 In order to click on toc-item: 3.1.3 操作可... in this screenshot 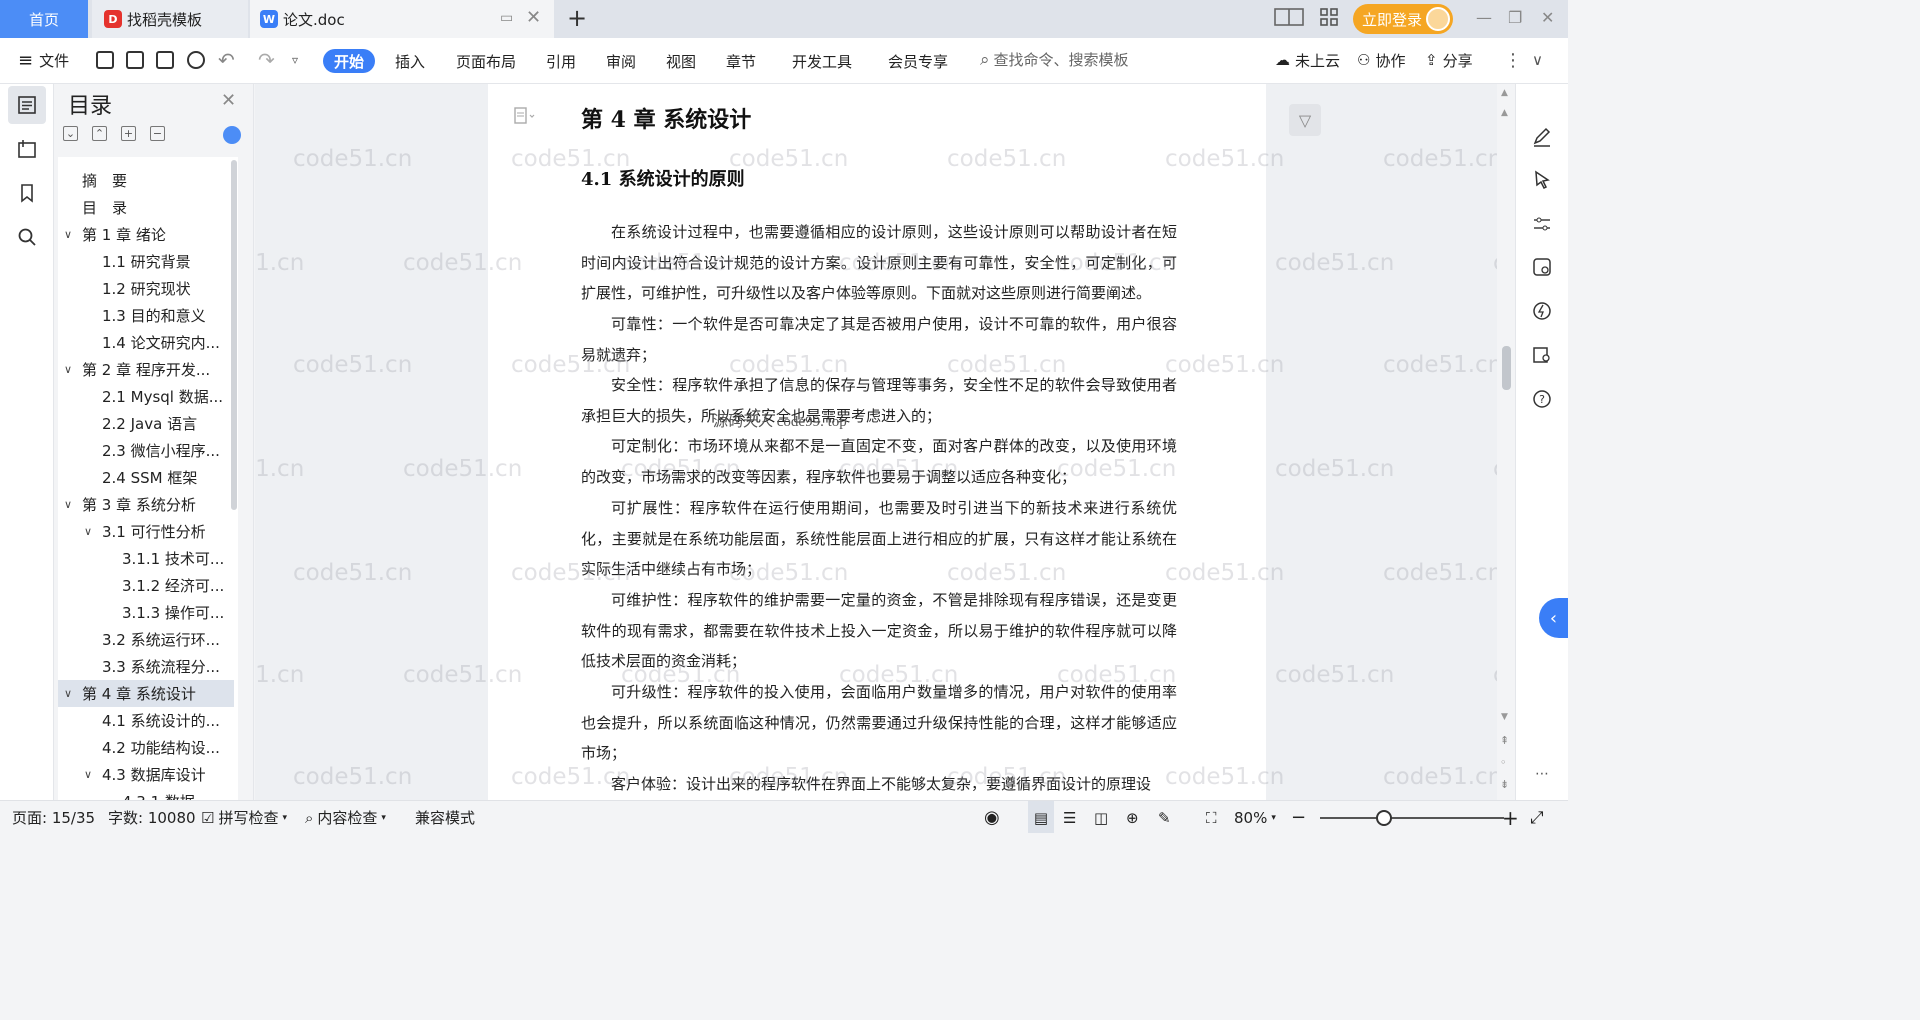, I will do `click(146, 612)`.